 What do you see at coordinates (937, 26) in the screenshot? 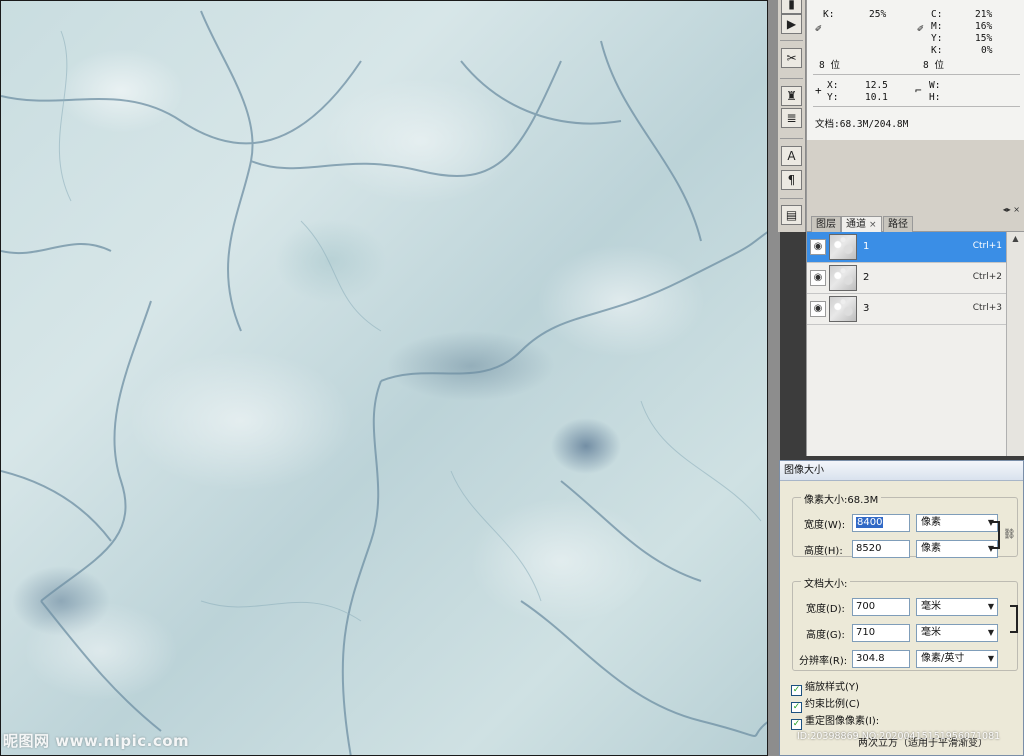
I see `info-m-label: M:` at bounding box center [937, 26].